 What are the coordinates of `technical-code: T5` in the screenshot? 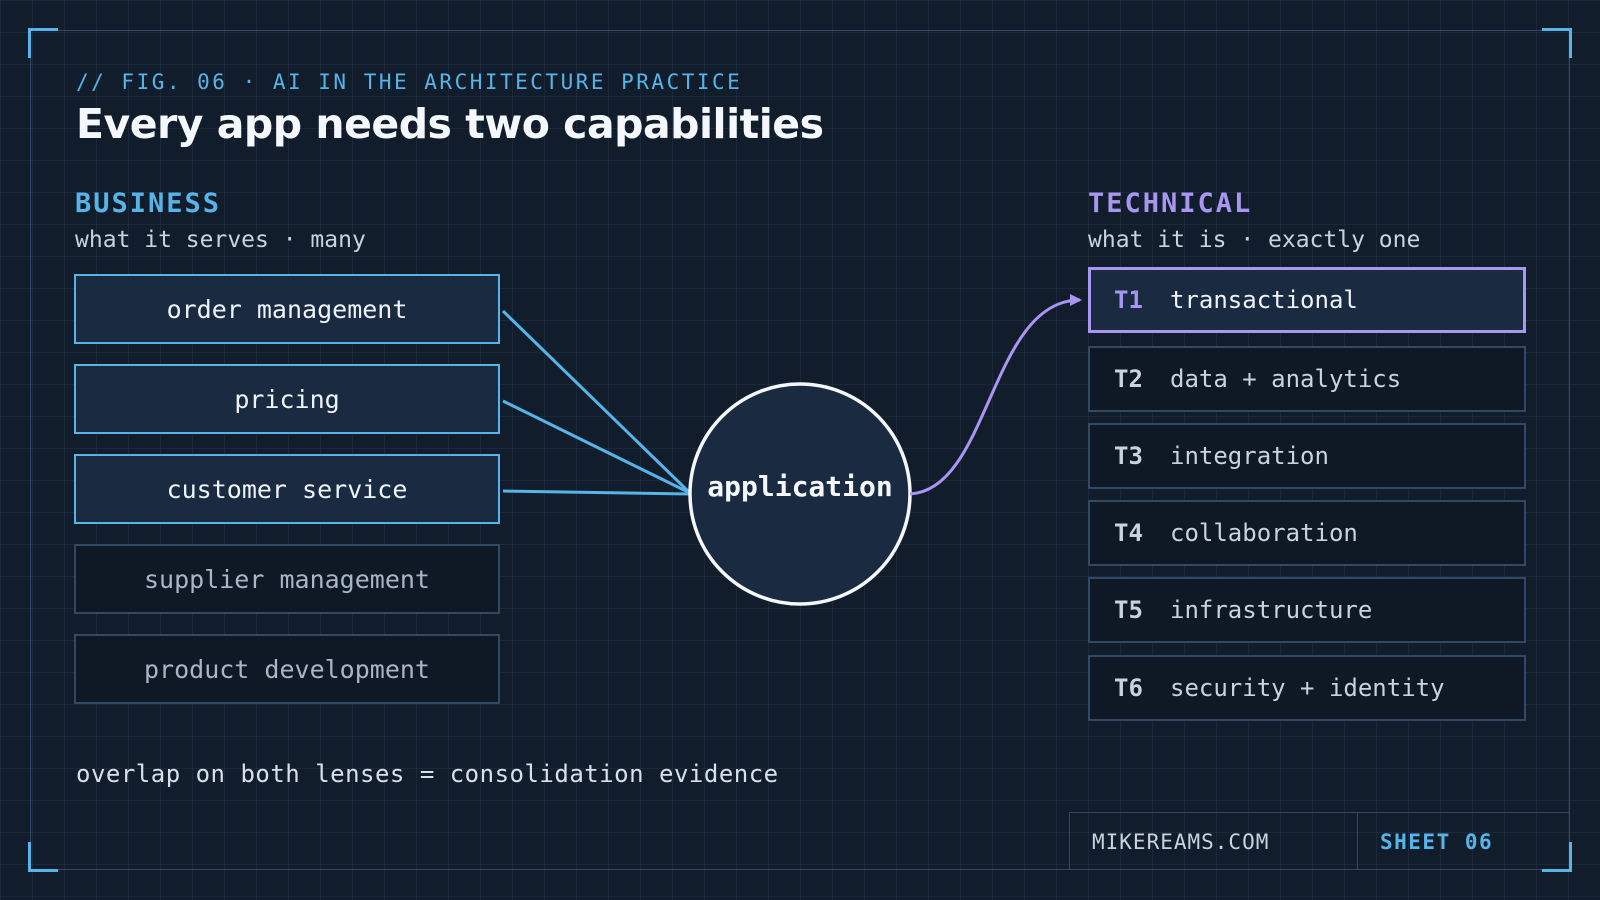 It's located at (1128, 610).